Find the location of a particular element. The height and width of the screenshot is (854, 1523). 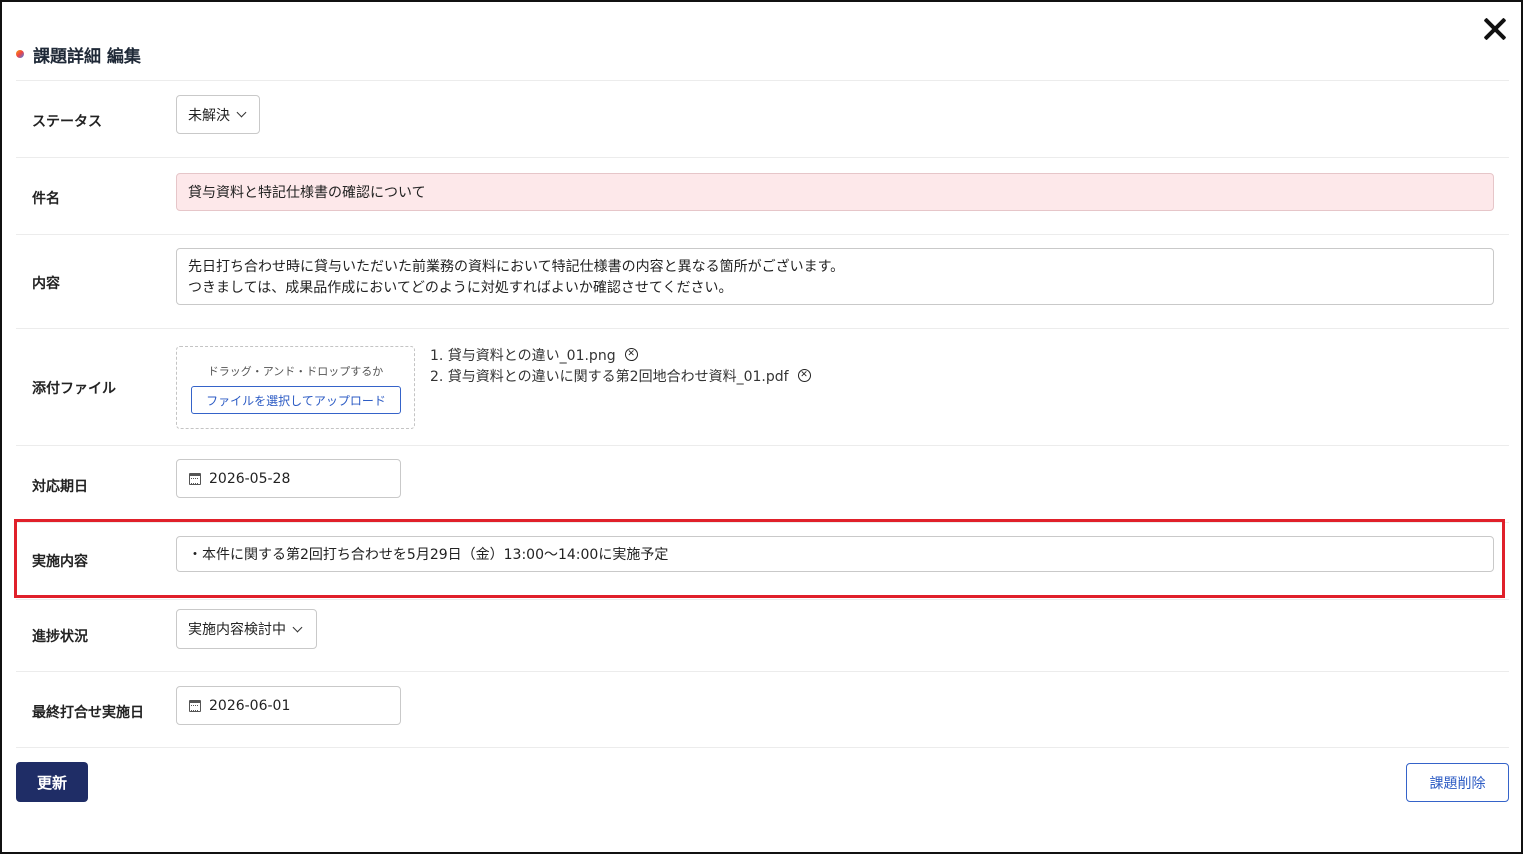

progress-select: 実施内容検討中 is located at coordinates (246, 629).